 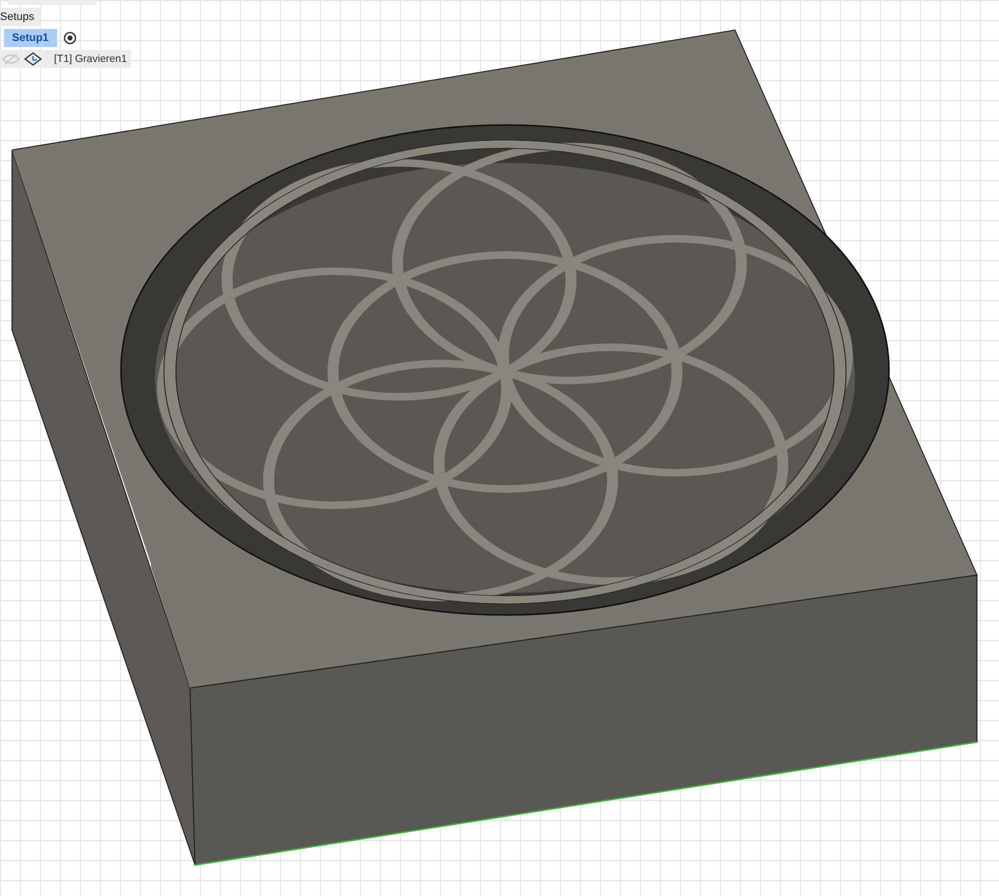 What do you see at coordinates (69, 38) in the screenshot?
I see `radio-target-icon` at bounding box center [69, 38].